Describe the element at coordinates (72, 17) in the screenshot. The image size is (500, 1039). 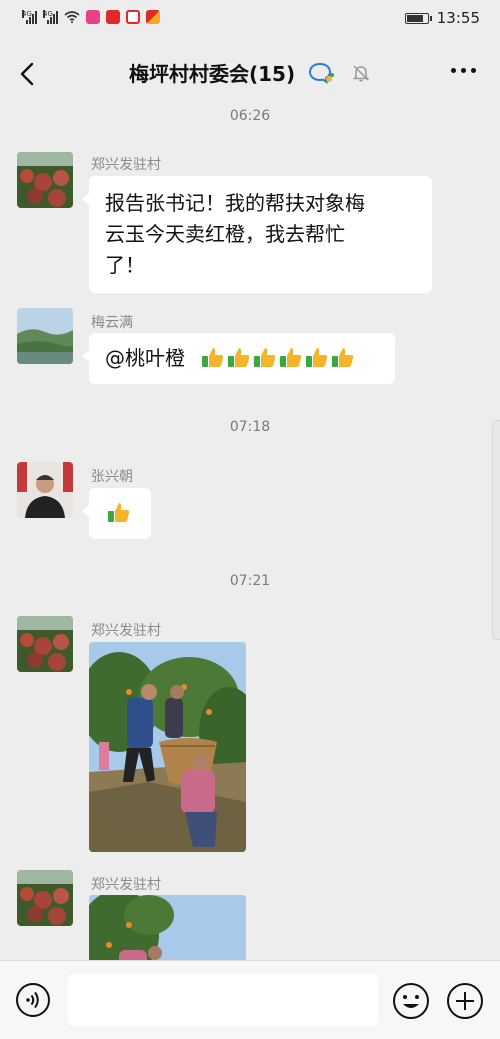
I see `wifi-icon` at that location.